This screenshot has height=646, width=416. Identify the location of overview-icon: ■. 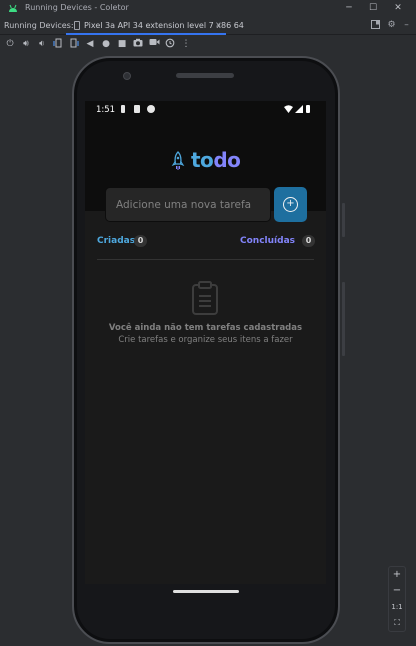
(122, 44).